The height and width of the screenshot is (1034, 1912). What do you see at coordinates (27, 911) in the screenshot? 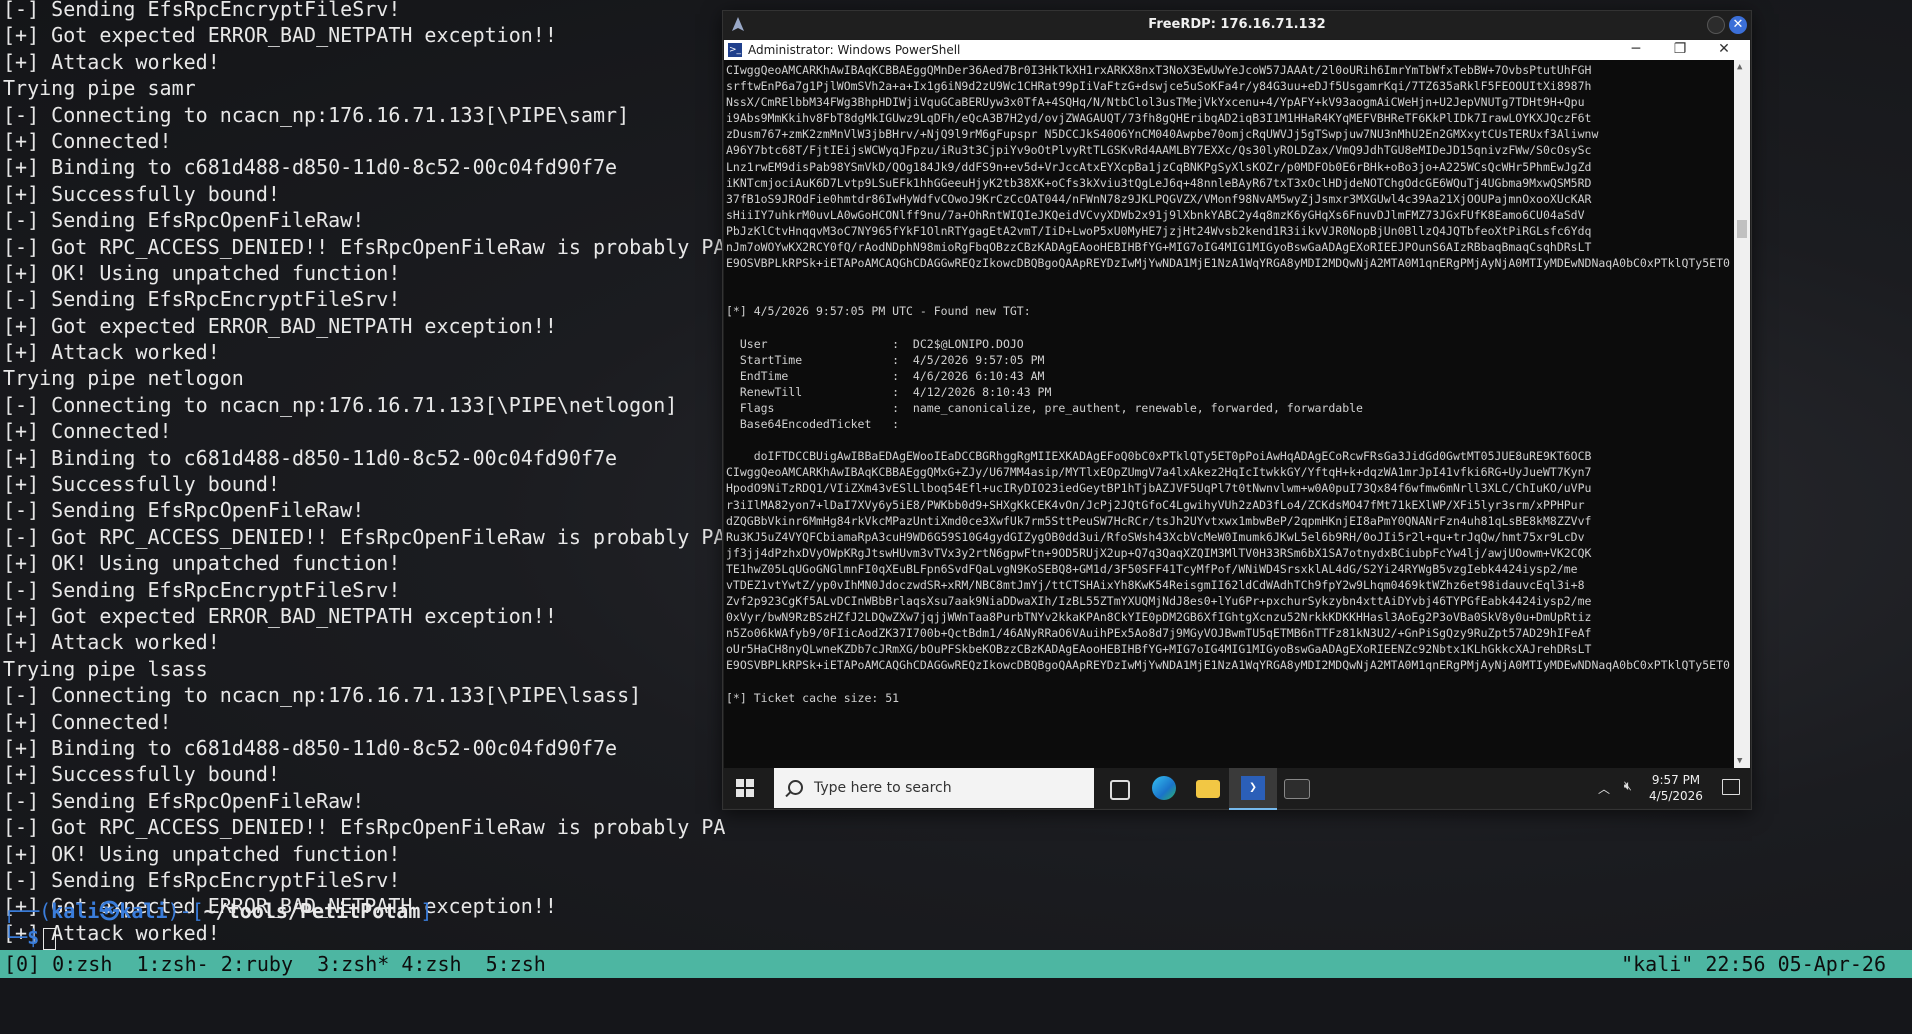
I see `prompt-open: ┌──(` at bounding box center [27, 911].